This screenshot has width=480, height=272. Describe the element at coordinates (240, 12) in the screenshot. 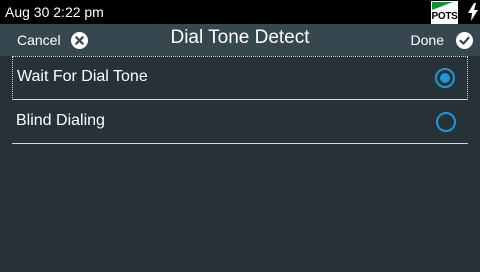

I see `status-bar: Aug 30 2:22 pm POTS` at that location.